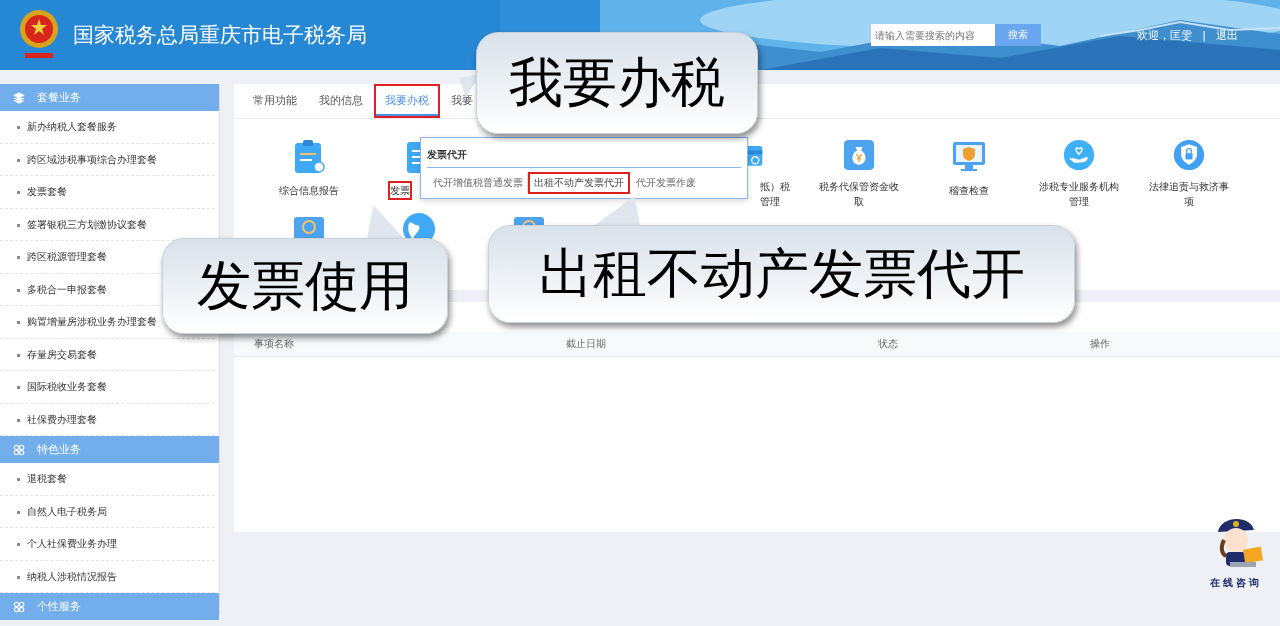 This screenshot has width=1280, height=626. Describe the element at coordinates (1079, 194) in the screenshot. I see `function-label: 涉税专业服务机构管理` at that location.